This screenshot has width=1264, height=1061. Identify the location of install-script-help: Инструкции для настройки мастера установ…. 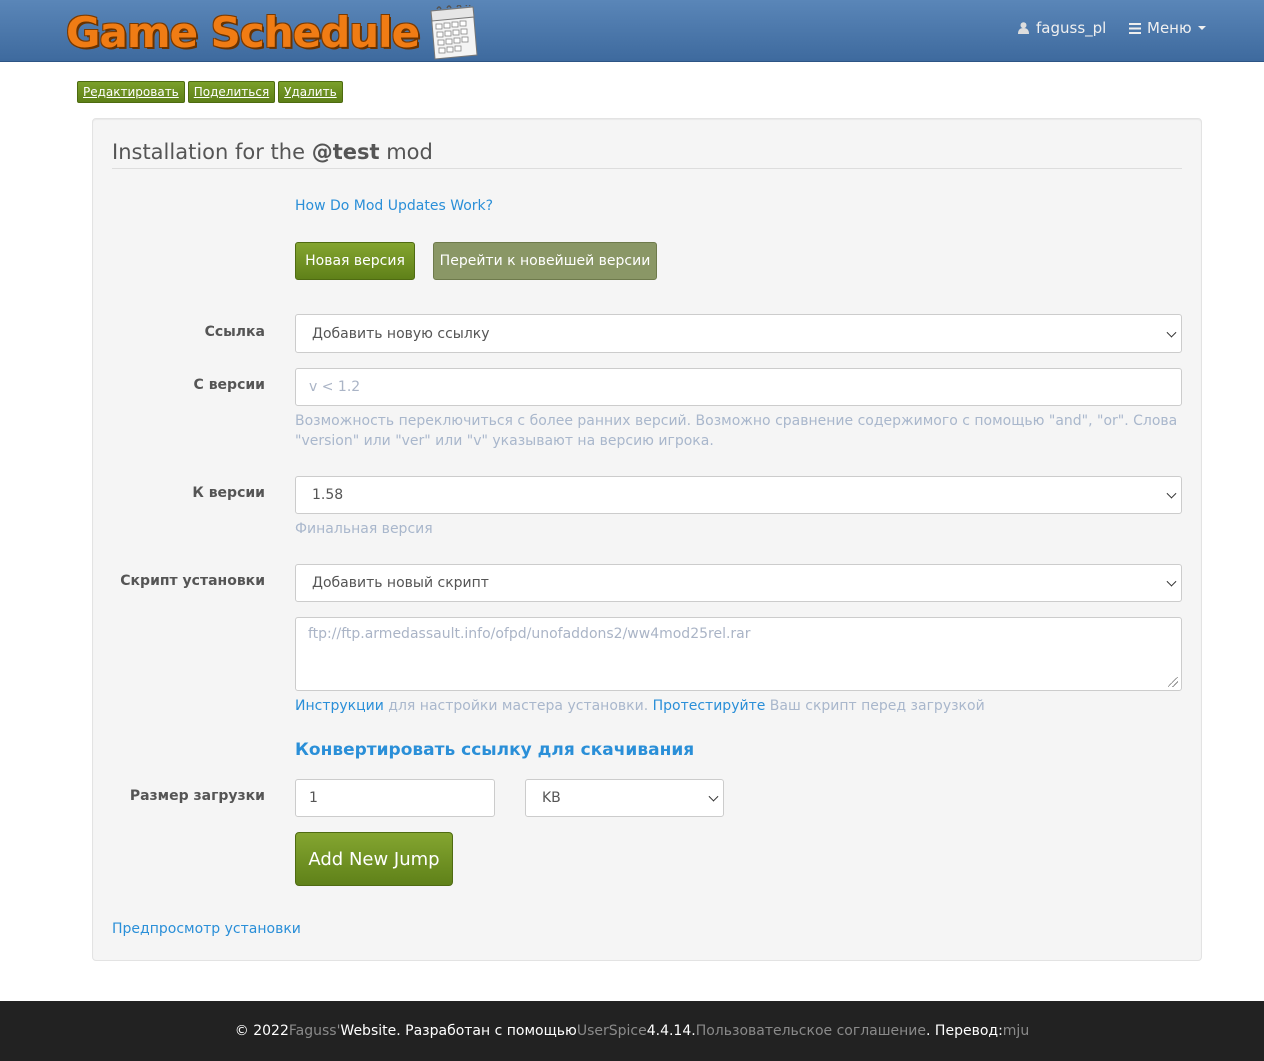
(640, 706).